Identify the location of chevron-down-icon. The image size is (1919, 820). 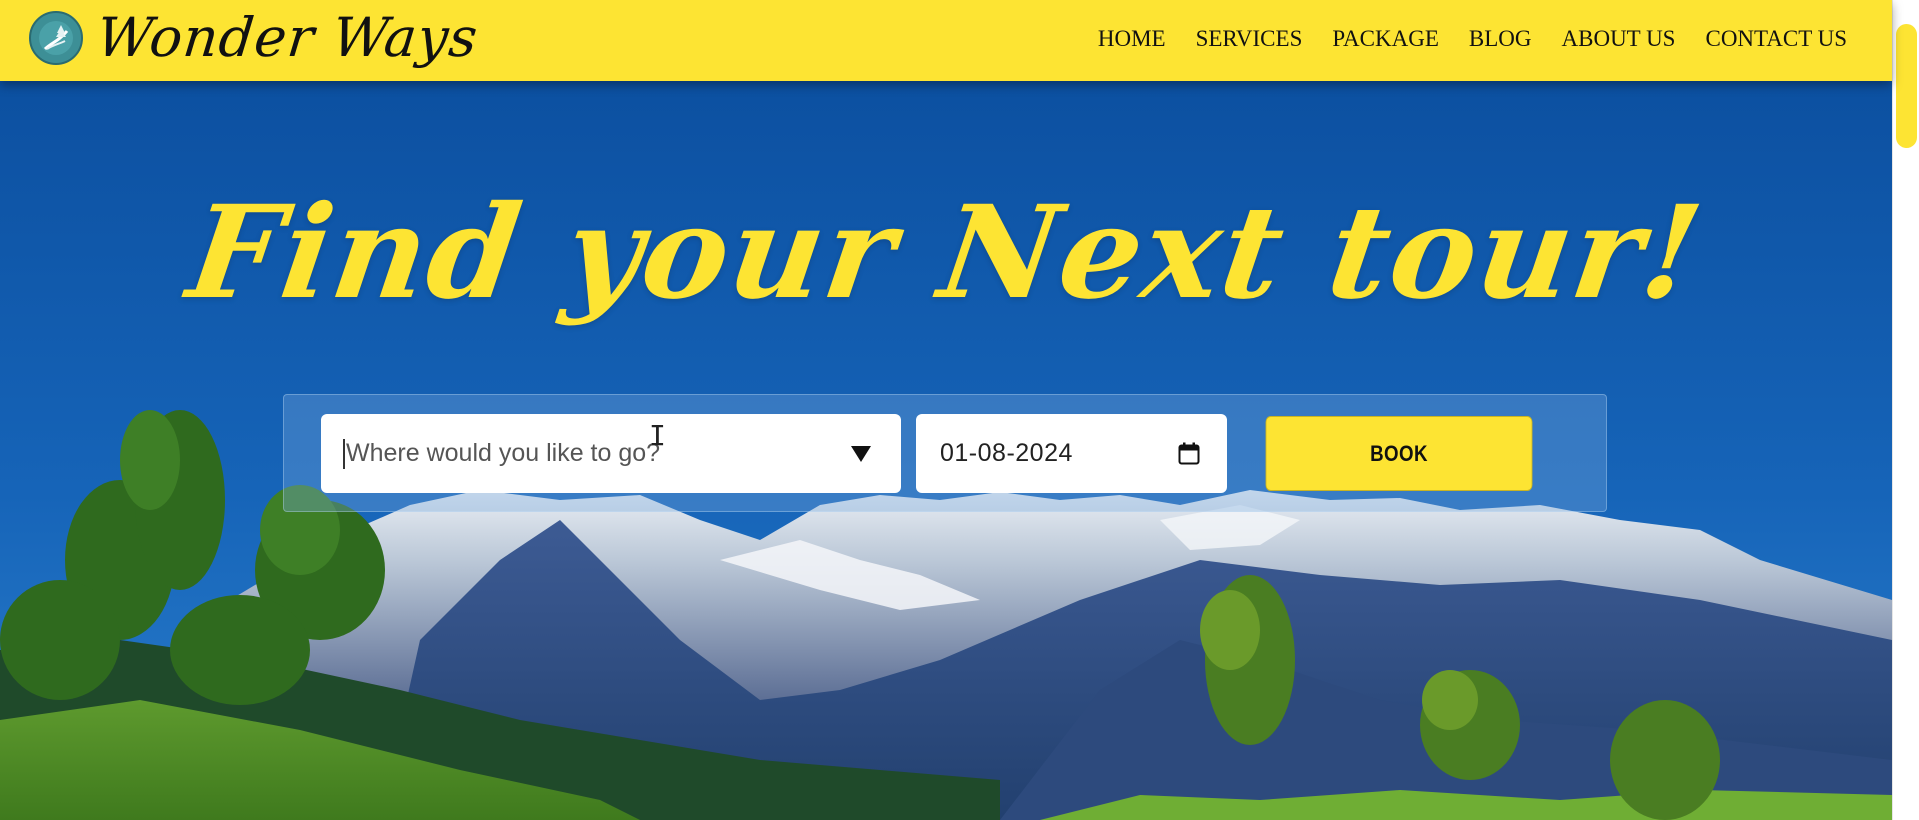
(861, 454).